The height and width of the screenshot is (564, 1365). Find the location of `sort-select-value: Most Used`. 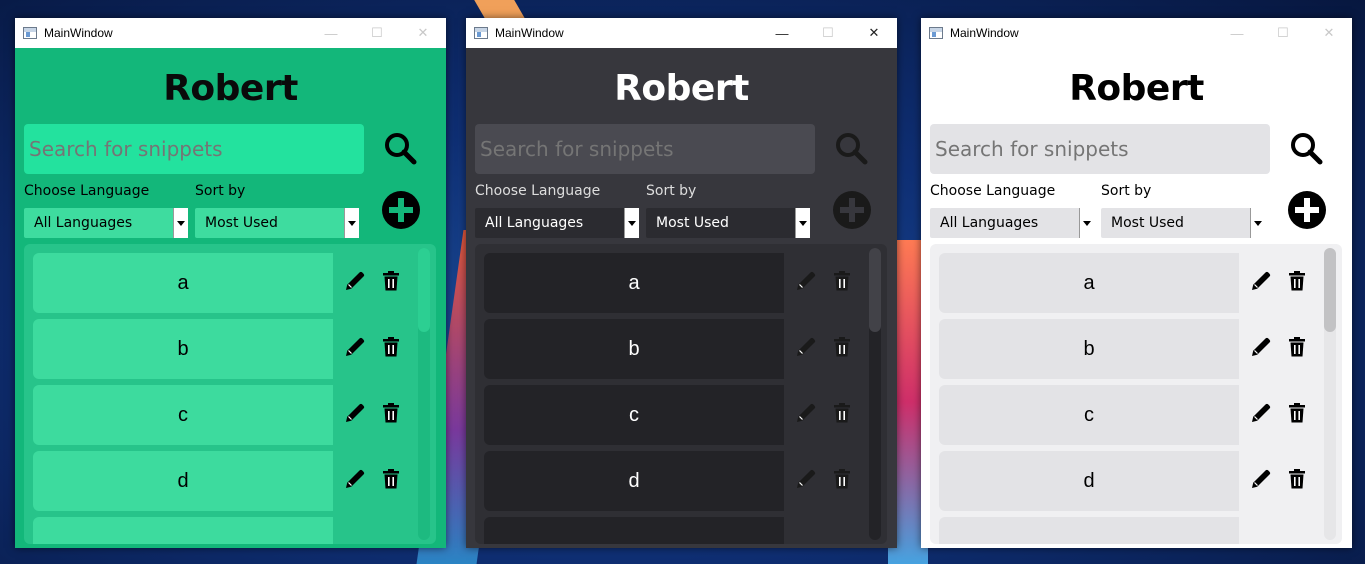

sort-select-value: Most Used is located at coordinates (1147, 223).